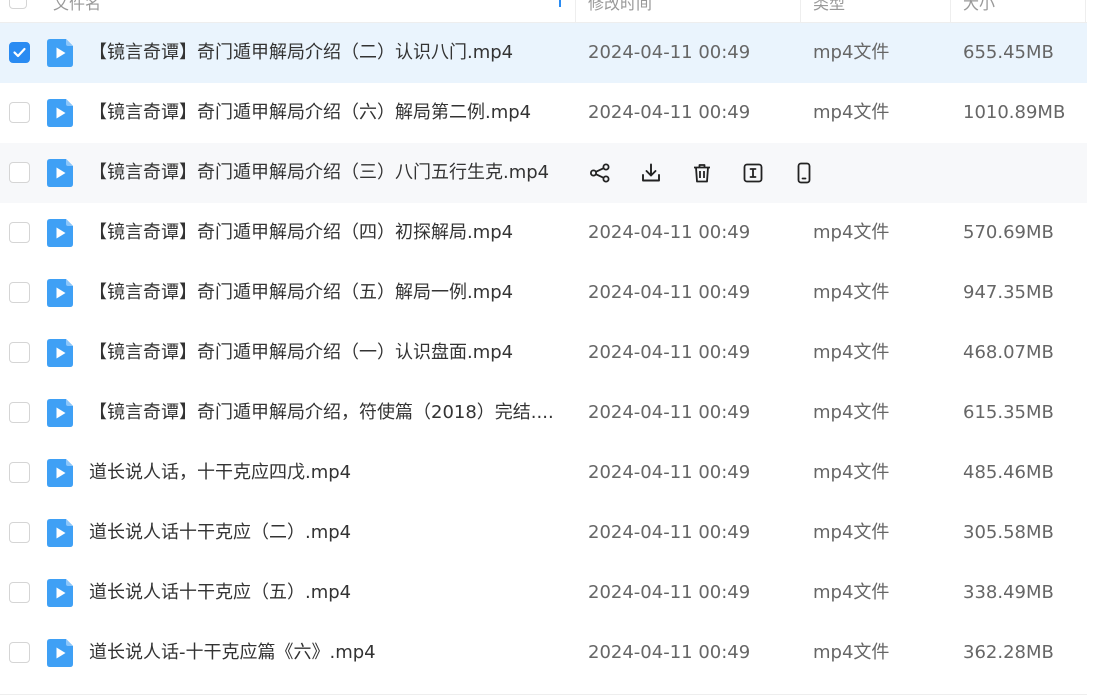  What do you see at coordinates (324, 473) in the screenshot?
I see `file-name: 道长说人话，十干克应四戊.mp4` at bounding box center [324, 473].